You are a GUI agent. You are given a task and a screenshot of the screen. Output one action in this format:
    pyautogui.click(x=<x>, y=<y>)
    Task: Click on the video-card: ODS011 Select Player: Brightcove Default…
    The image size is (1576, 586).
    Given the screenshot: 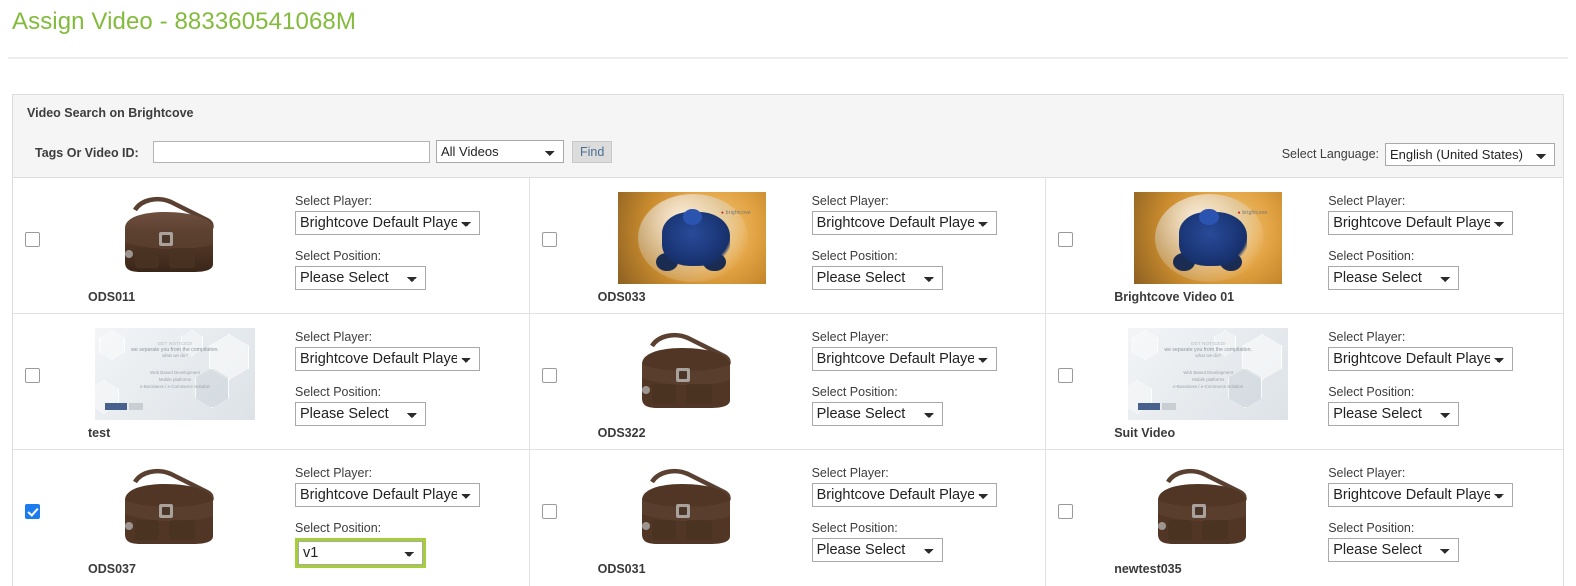 What is the action you would take?
    pyautogui.click(x=271, y=246)
    